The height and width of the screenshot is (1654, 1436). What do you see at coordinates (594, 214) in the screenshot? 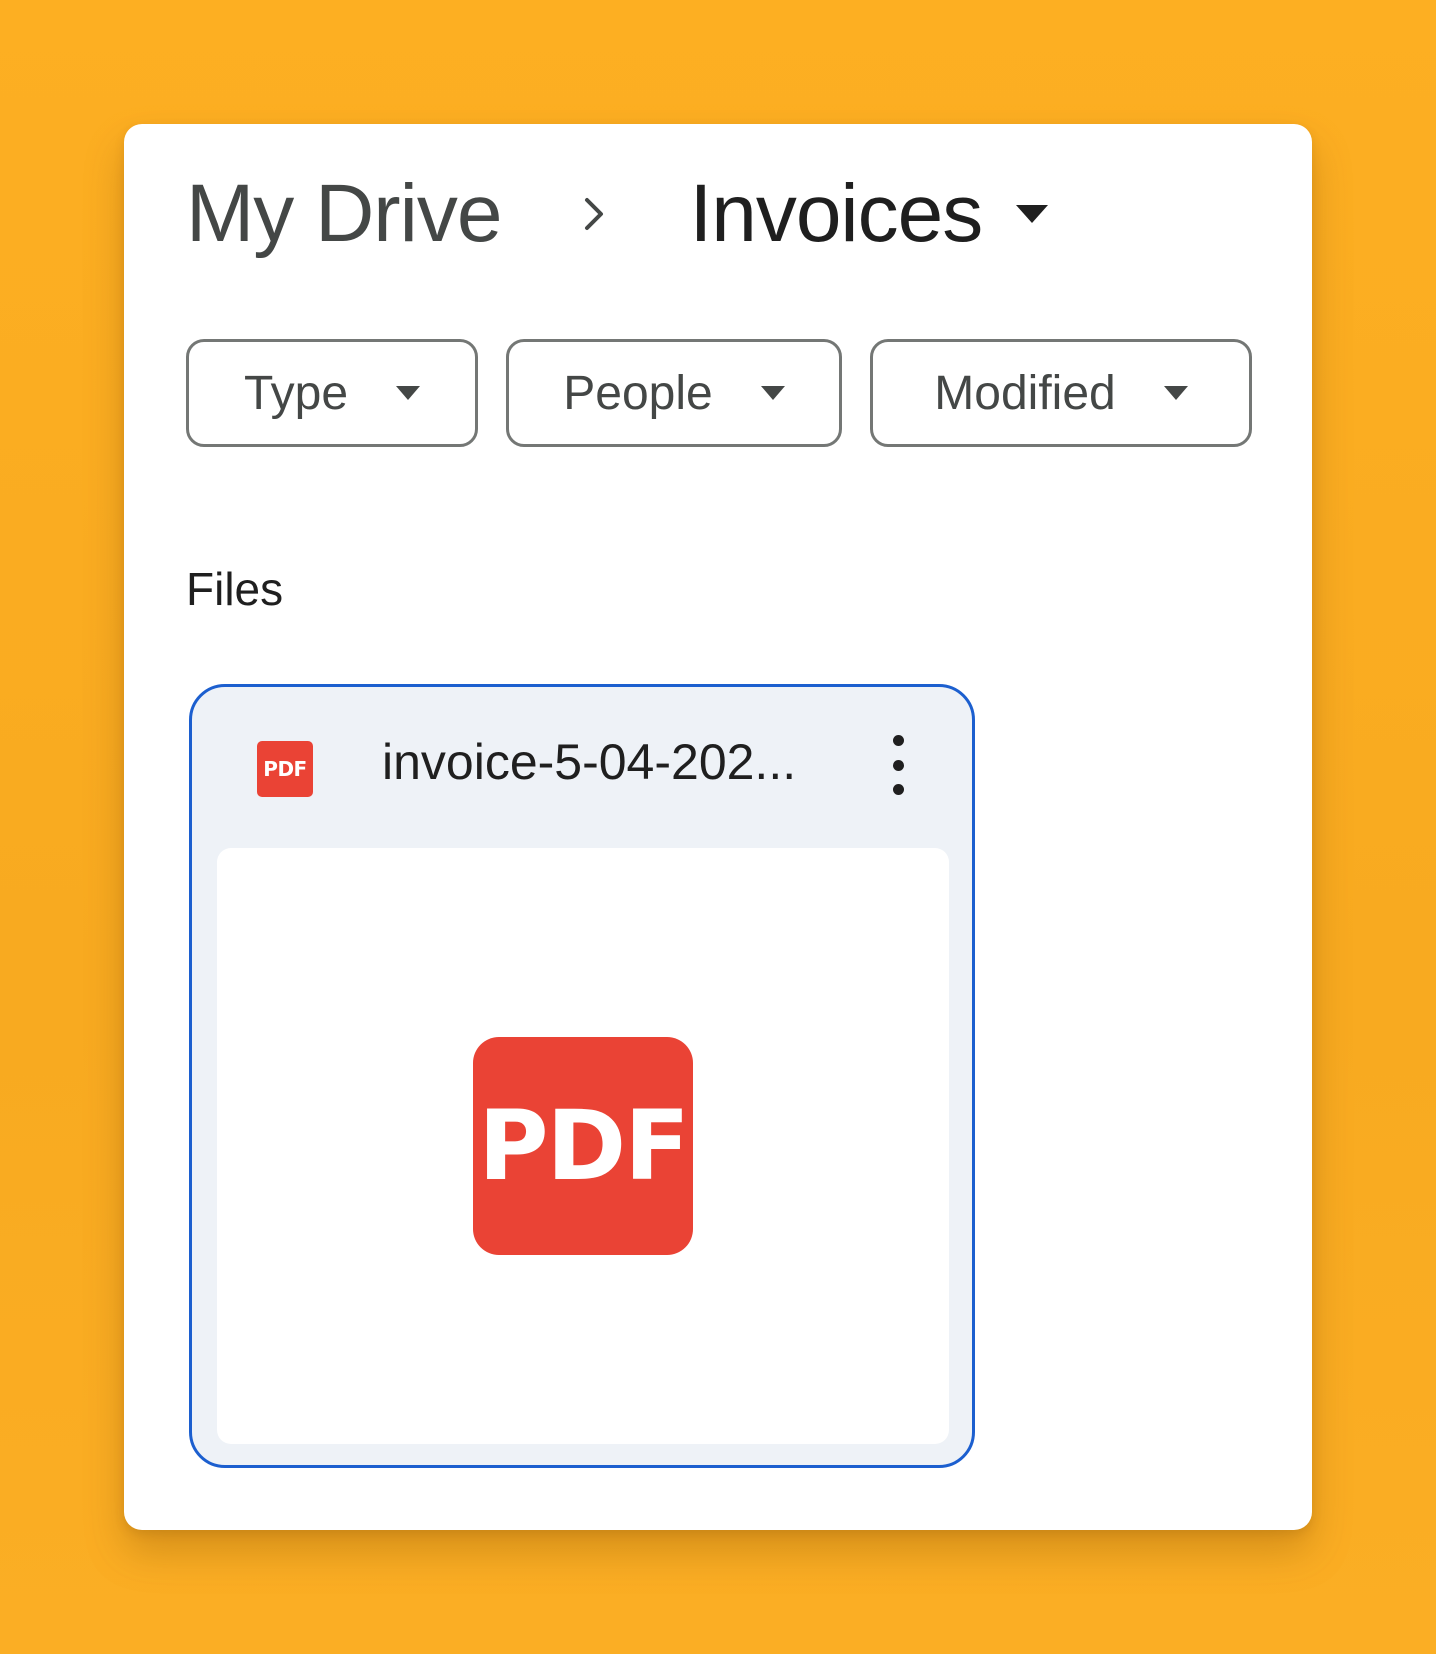
I see `chevron-right-icon` at bounding box center [594, 214].